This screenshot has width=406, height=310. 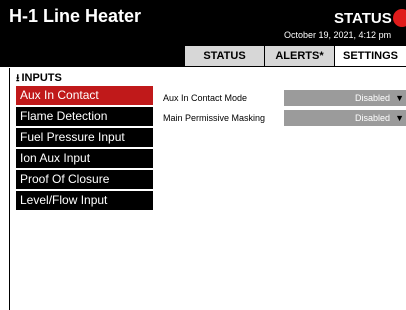 What do you see at coordinates (84, 200) in the screenshot?
I see `side-menu-item-level-flow-input: Level/Flow Input` at bounding box center [84, 200].